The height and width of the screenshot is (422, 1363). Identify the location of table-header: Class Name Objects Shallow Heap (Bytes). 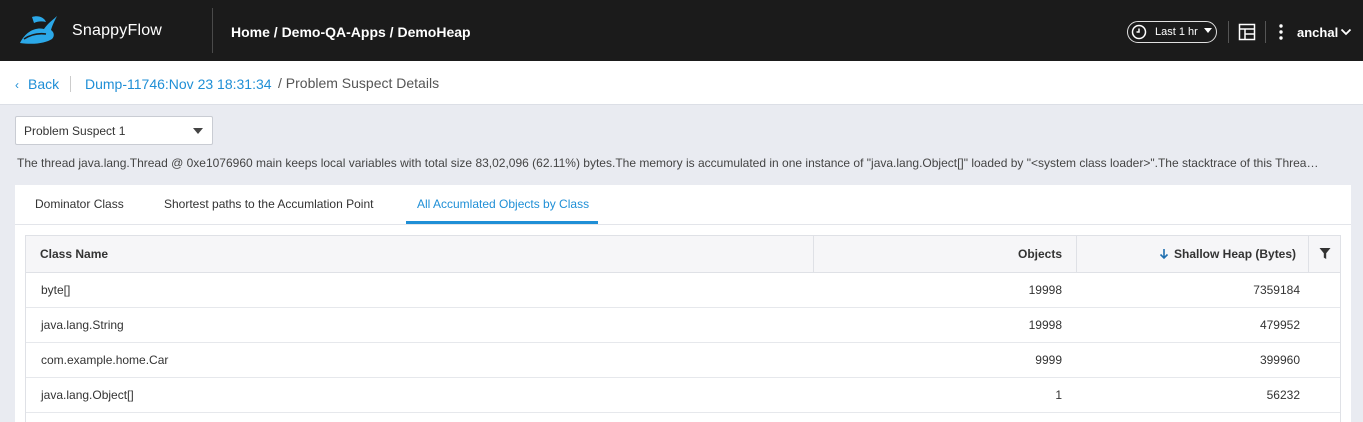
(683, 254).